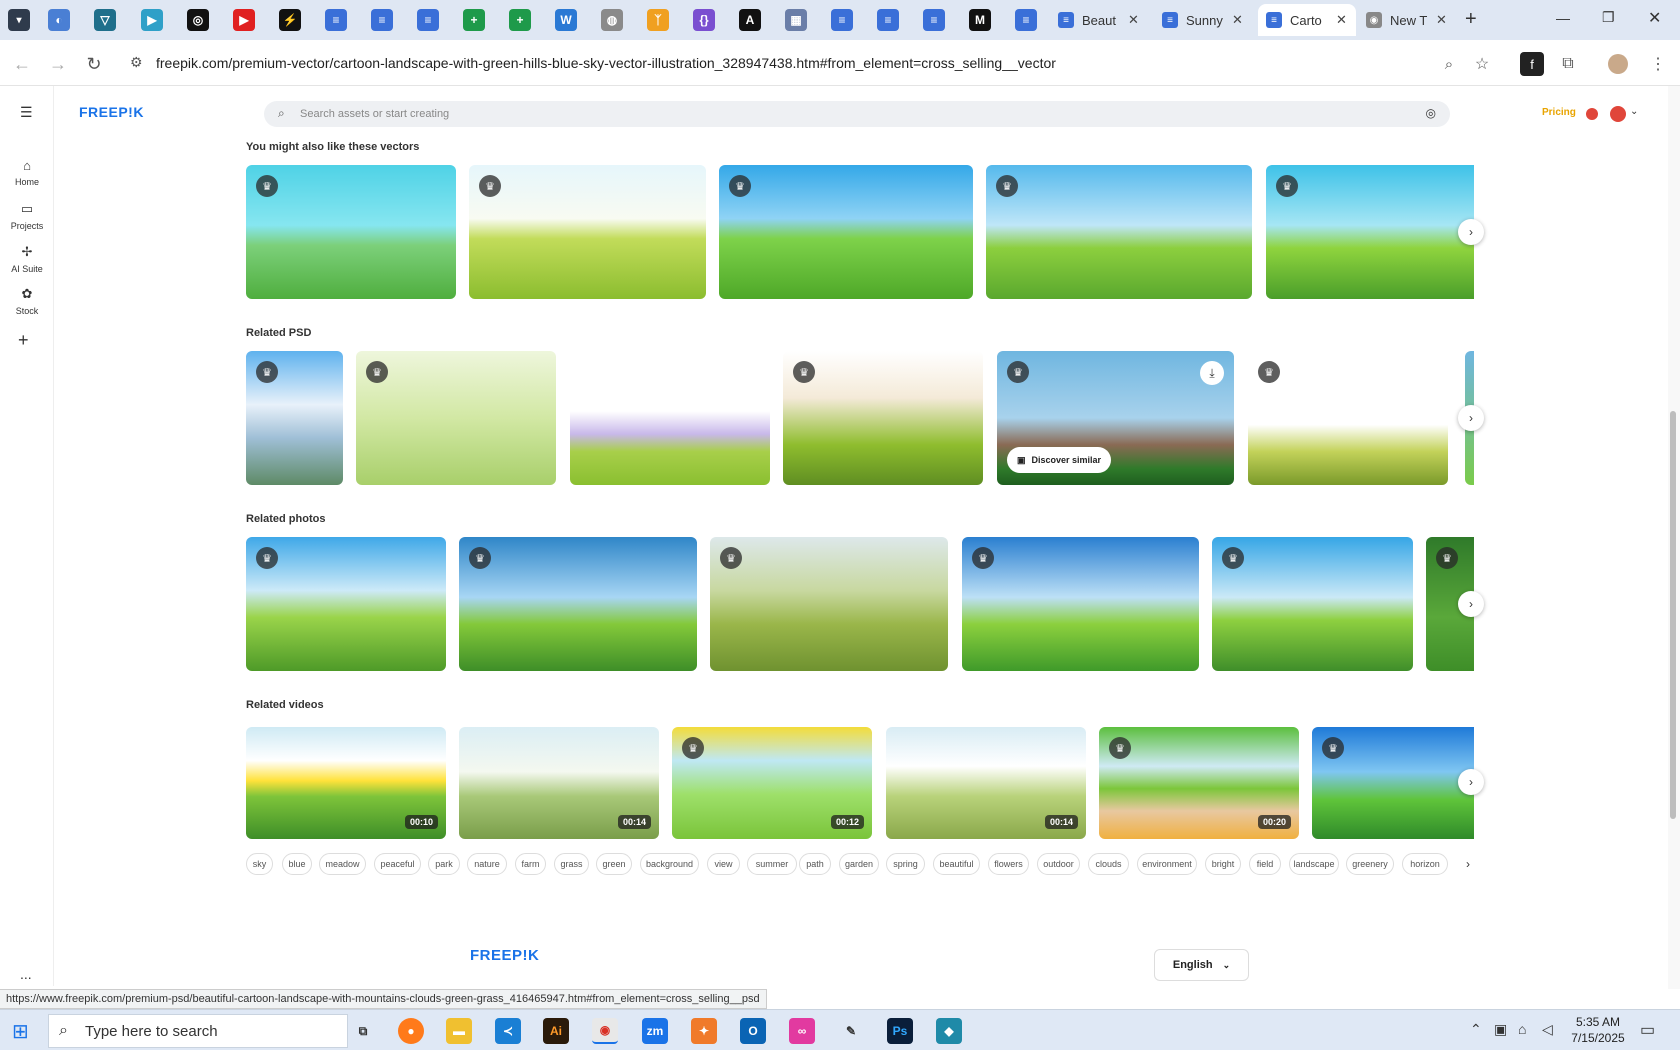 The height and width of the screenshot is (1050, 1680). I want to click on network-icon: ⌂, so click(1522, 1029).